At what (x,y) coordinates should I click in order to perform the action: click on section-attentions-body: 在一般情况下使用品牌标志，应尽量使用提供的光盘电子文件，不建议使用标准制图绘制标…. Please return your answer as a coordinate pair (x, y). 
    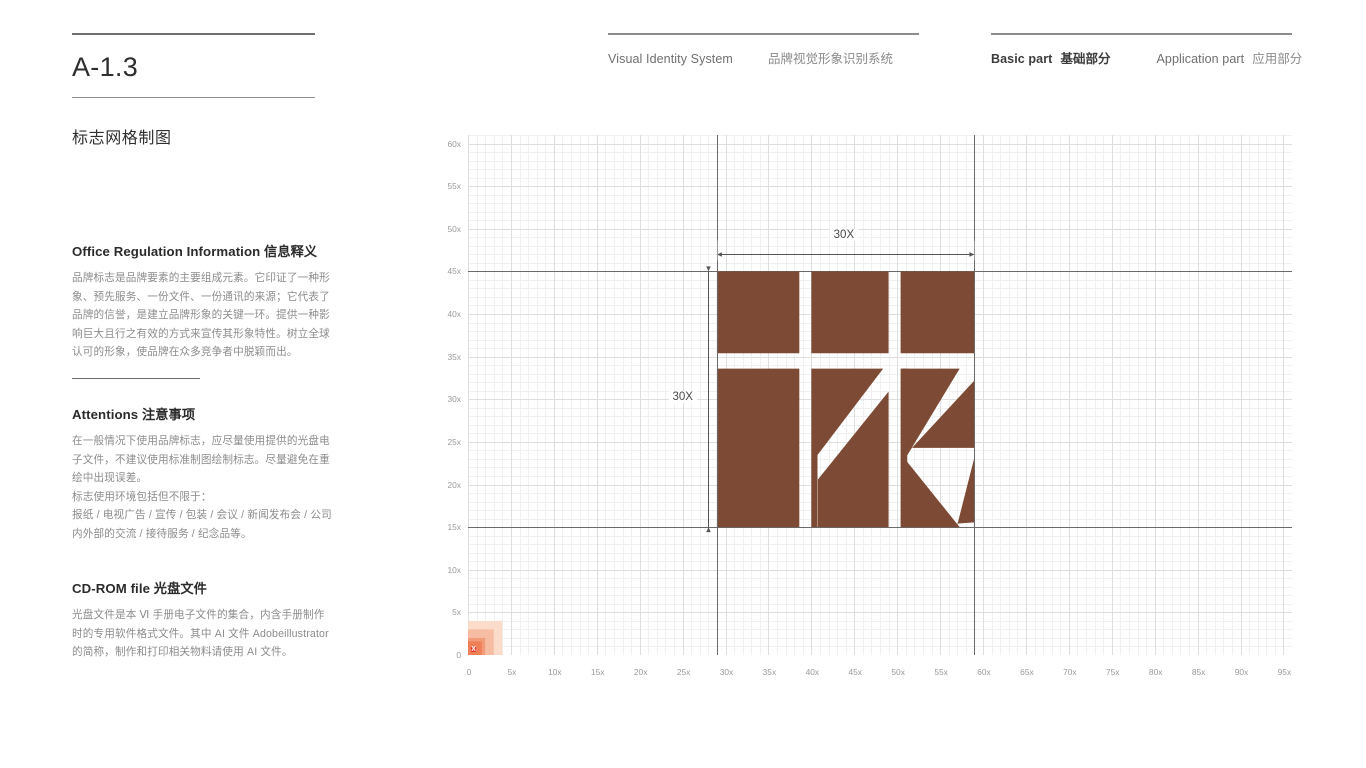
    Looking at the image, I should click on (203, 488).